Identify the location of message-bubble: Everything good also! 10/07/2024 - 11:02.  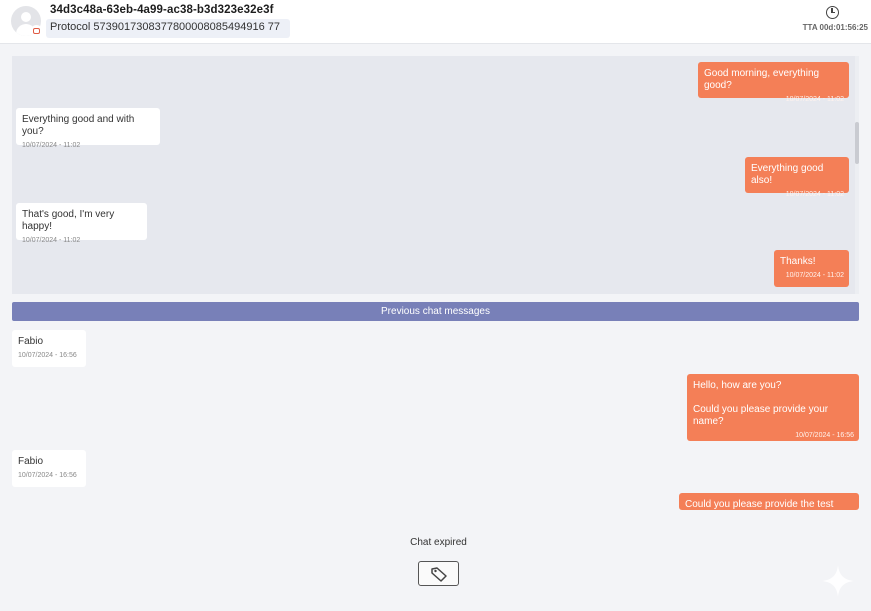
(797, 177).